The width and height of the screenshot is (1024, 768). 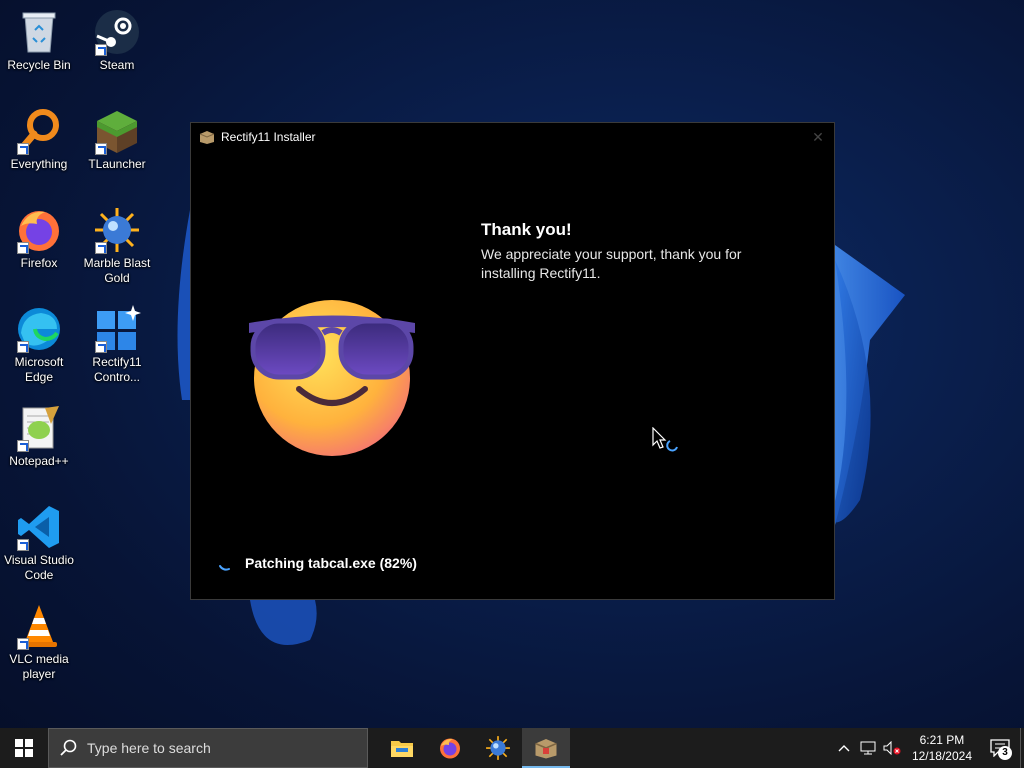 What do you see at coordinates (1005, 753) in the screenshot?
I see `notification-count-badge: 3` at bounding box center [1005, 753].